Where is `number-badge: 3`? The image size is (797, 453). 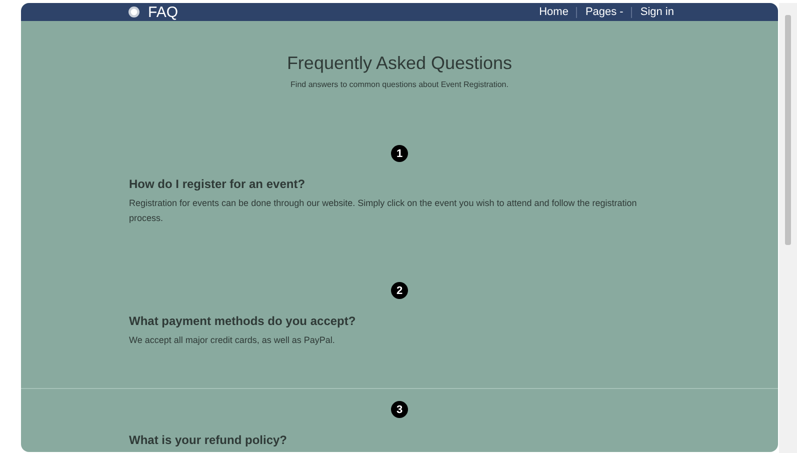
number-badge: 3 is located at coordinates (399, 409).